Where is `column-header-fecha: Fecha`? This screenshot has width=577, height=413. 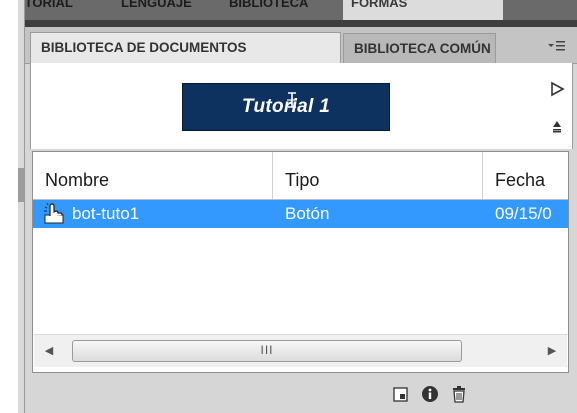 column-header-fecha: Fecha is located at coordinates (525, 175).